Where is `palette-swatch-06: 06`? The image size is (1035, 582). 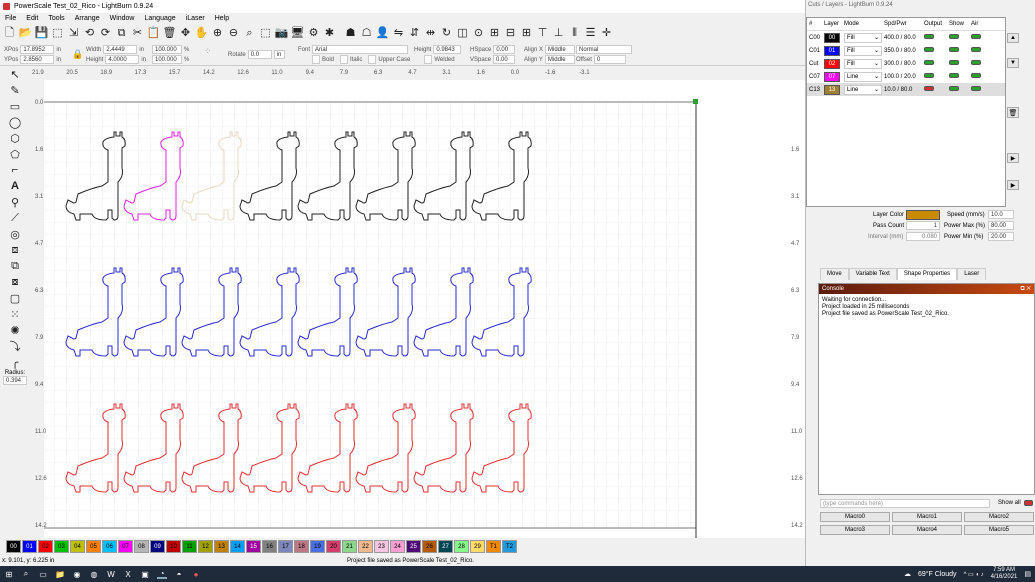
palette-swatch-06: 06 is located at coordinates (109, 546).